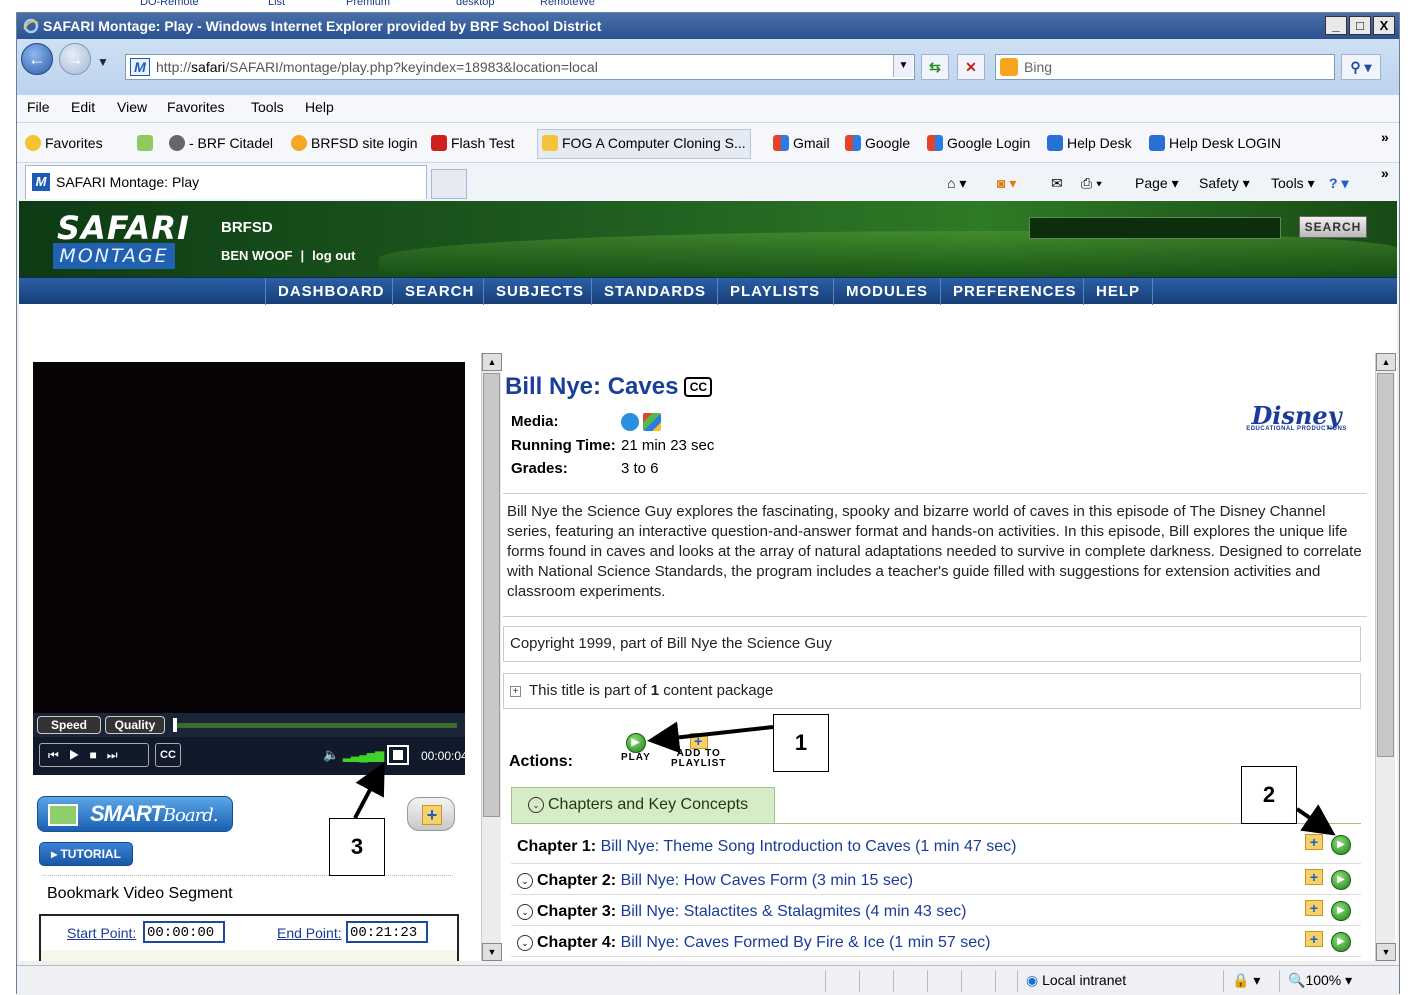  I want to click on menu-edit: Edit, so click(83, 107).